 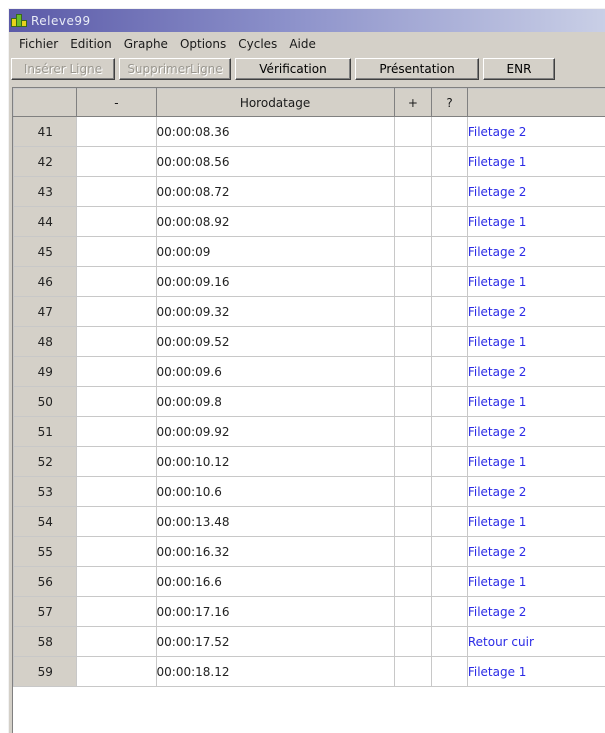 I want to click on row-number: 59, so click(x=45, y=671).